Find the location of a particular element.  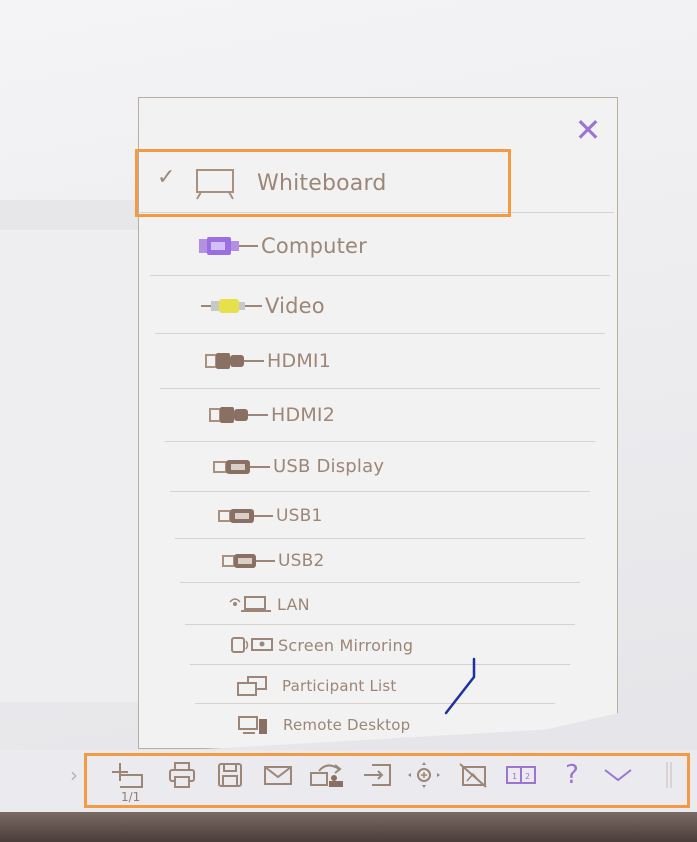

source-item-participant-list: Participant List is located at coordinates (315, 686).